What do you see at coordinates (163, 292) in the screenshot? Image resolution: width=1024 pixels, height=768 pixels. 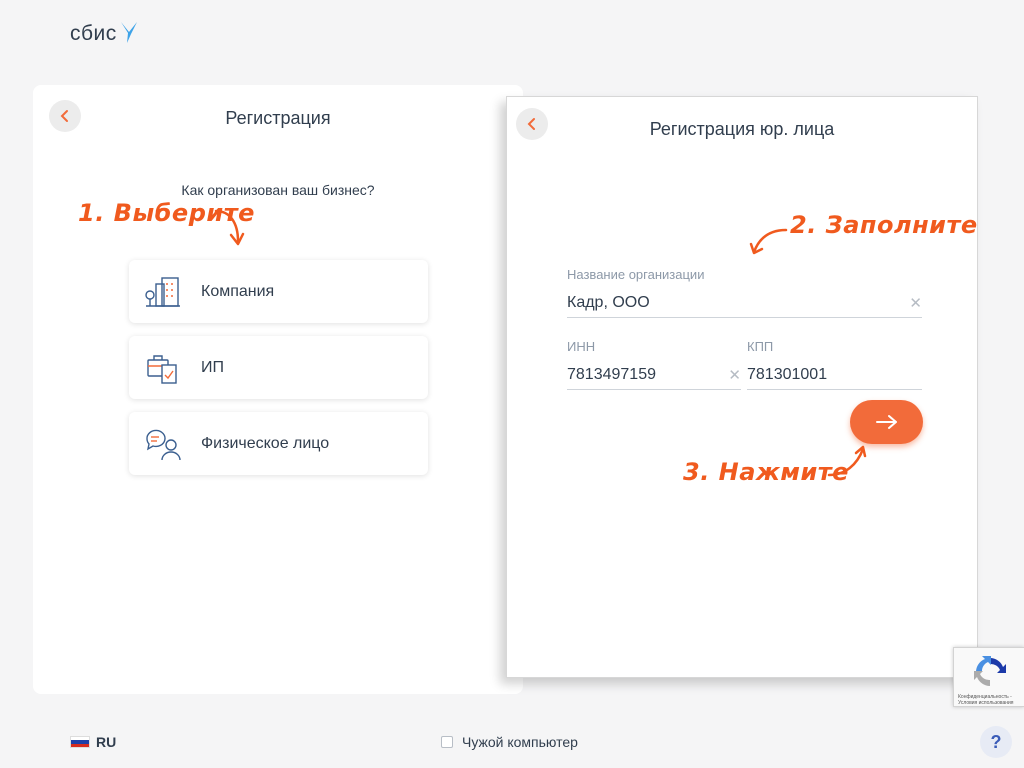 I see `building-icon` at bounding box center [163, 292].